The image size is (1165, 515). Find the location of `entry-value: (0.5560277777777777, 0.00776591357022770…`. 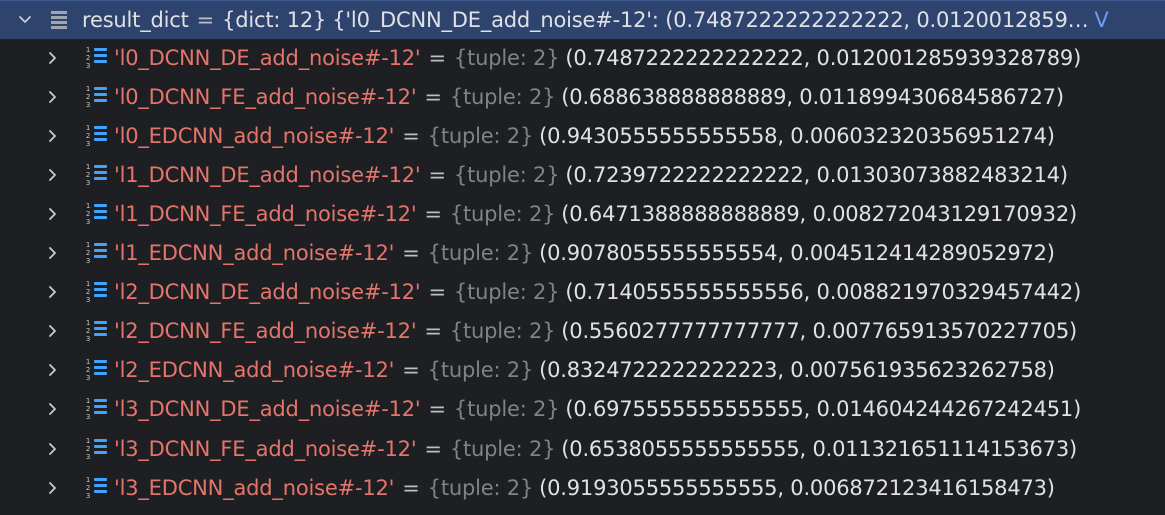

entry-value: (0.5560277777777777, 0.00776591357022770… is located at coordinates (819, 331).